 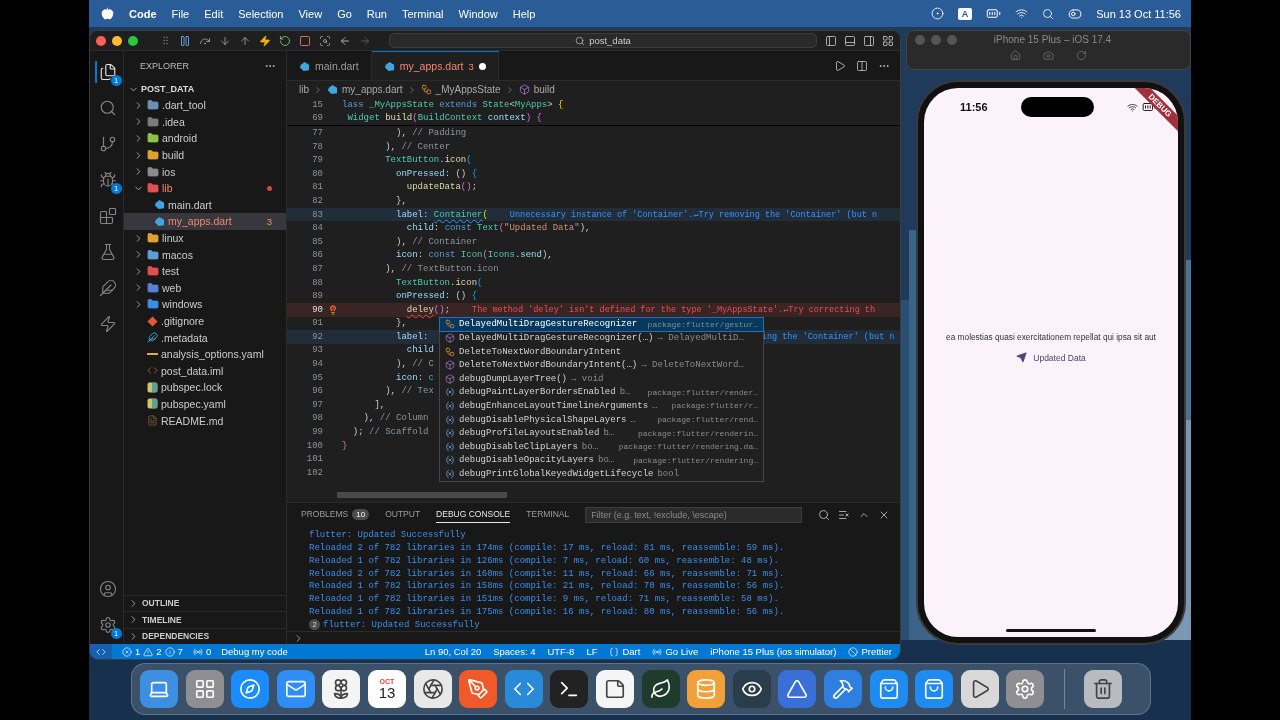 What do you see at coordinates (1075, 13) in the screenshot?
I see `control-center-icon` at bounding box center [1075, 13].